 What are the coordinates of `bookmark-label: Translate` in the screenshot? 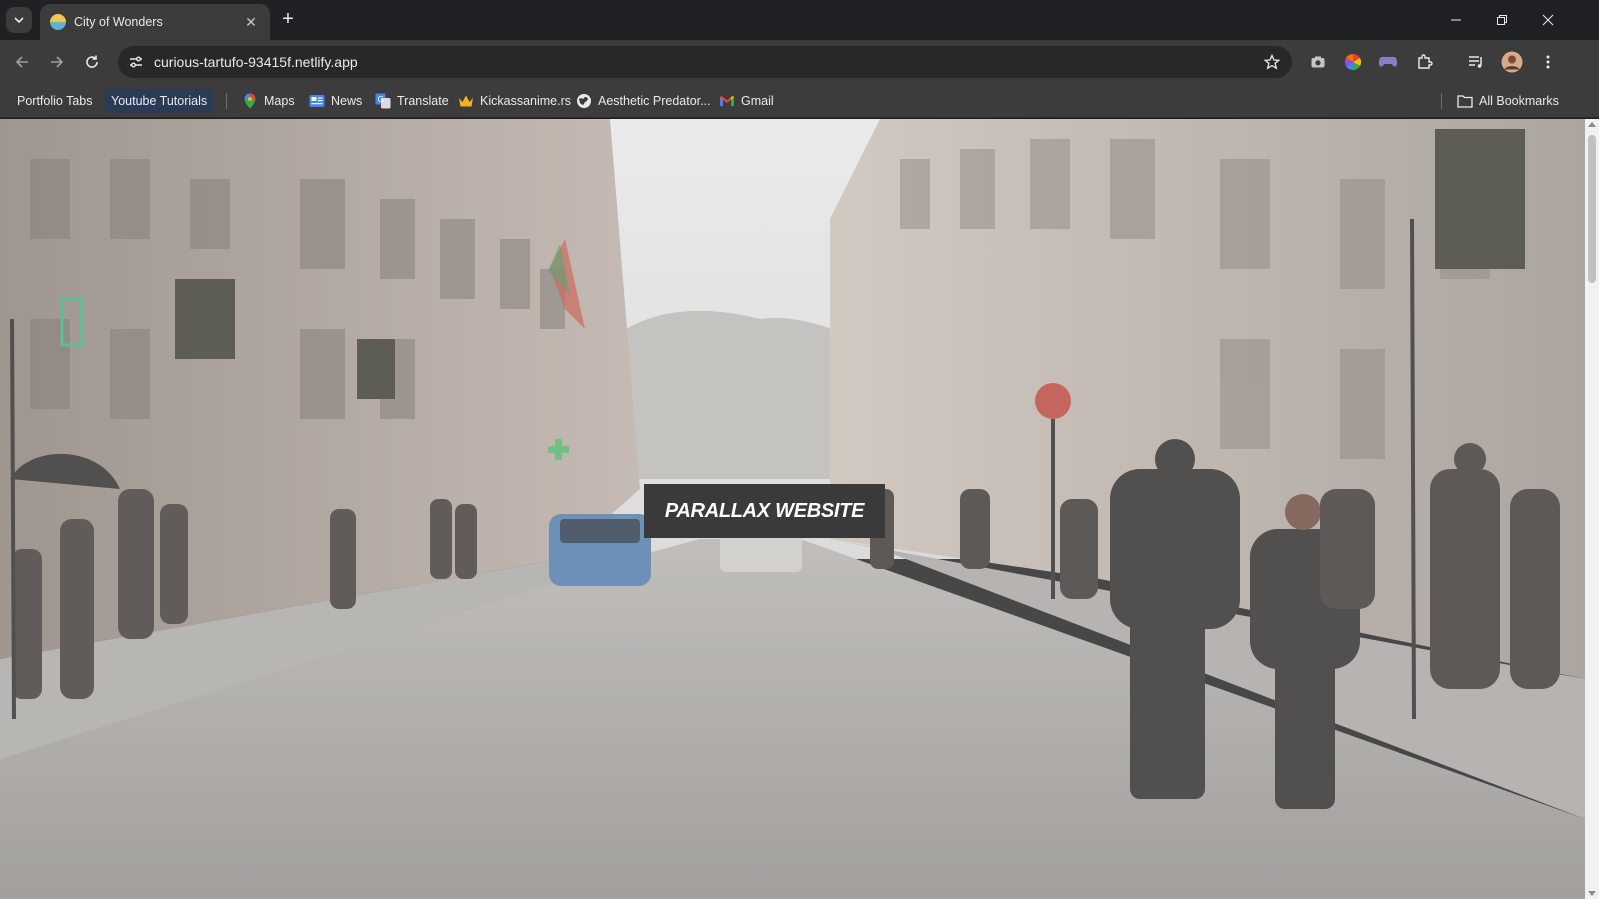 It's located at (423, 101).